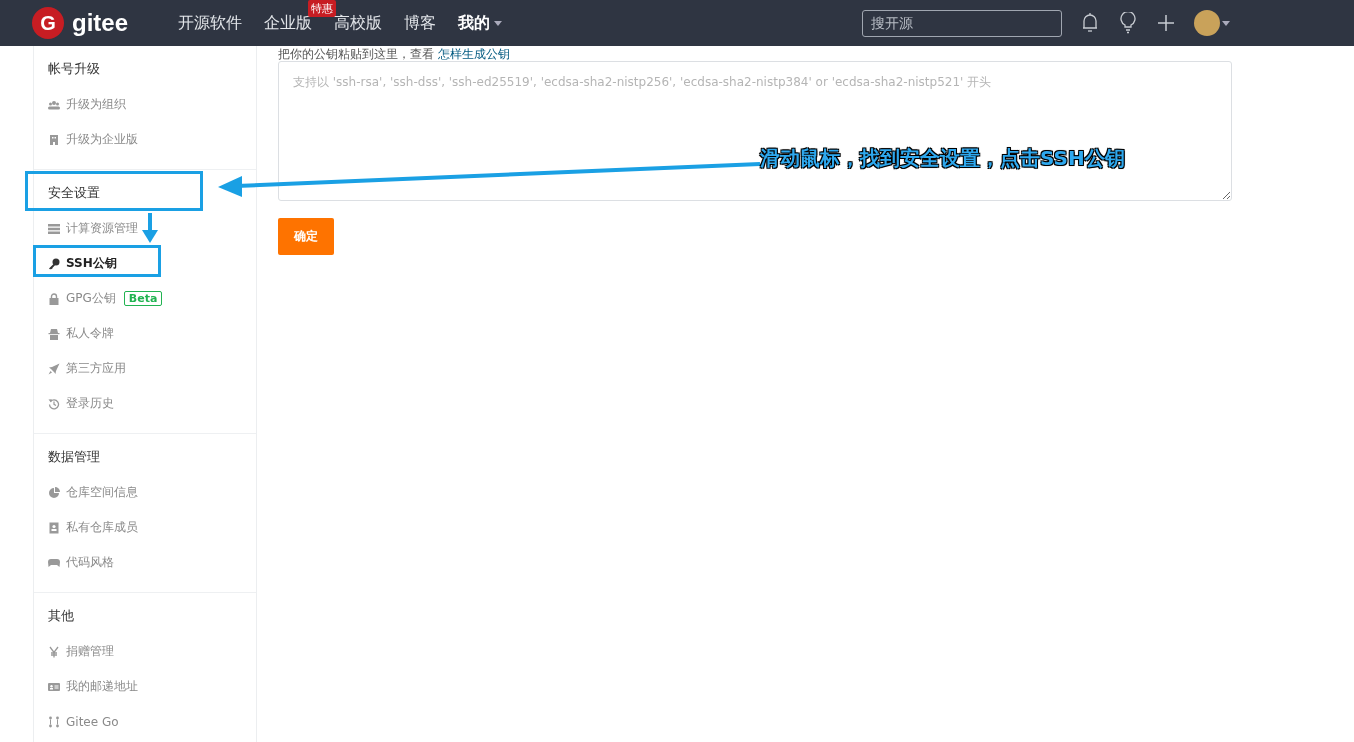  What do you see at coordinates (54, 228) in the screenshot?
I see `server-icon` at bounding box center [54, 228].